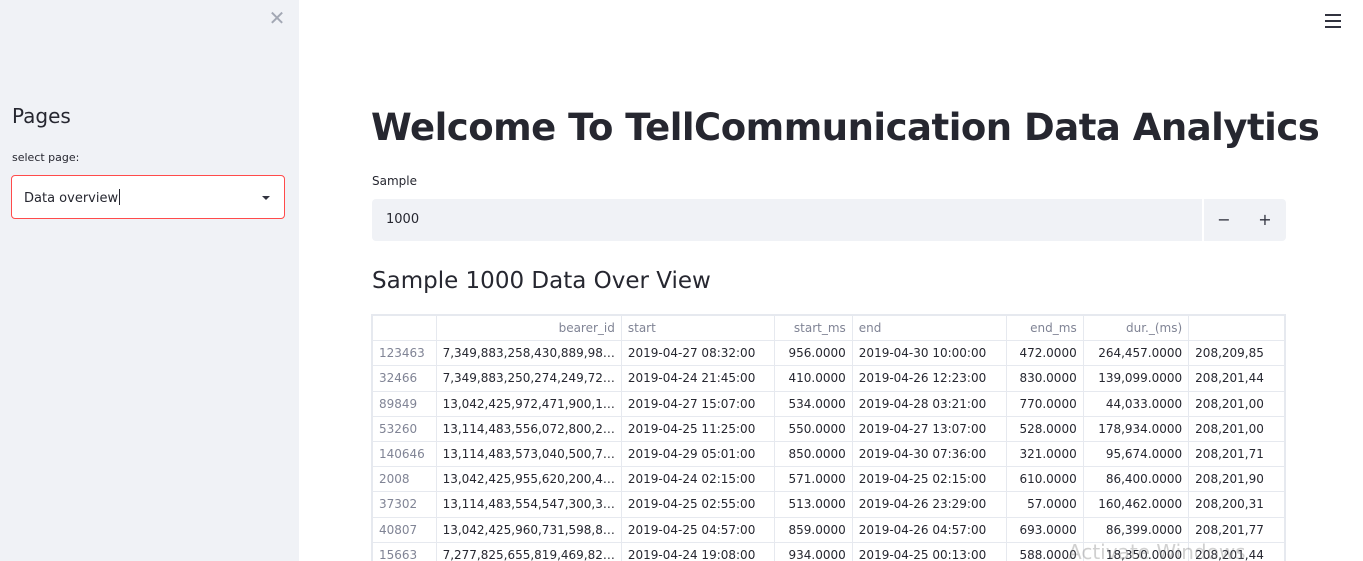  Describe the element at coordinates (813, 479) in the screenshot. I see `start-ms-cell: 571.0000` at that location.